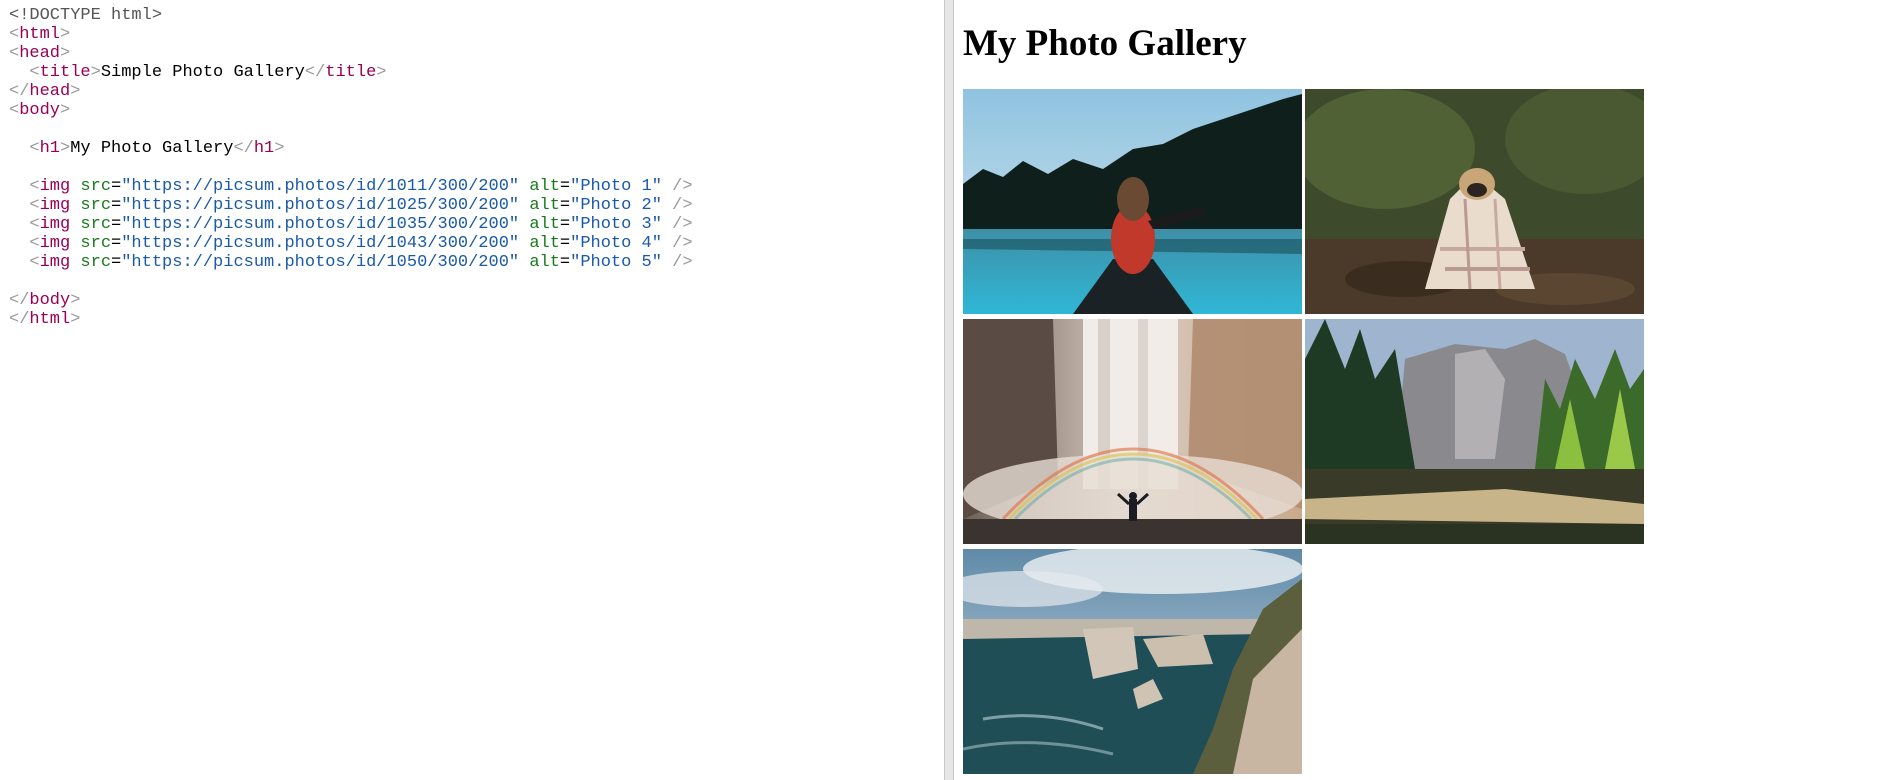 The width and height of the screenshot is (1877, 780). Describe the element at coordinates (320, 243) in the screenshot. I see `code-token: "https://picsum.photos/id/1043/300/200"` at that location.